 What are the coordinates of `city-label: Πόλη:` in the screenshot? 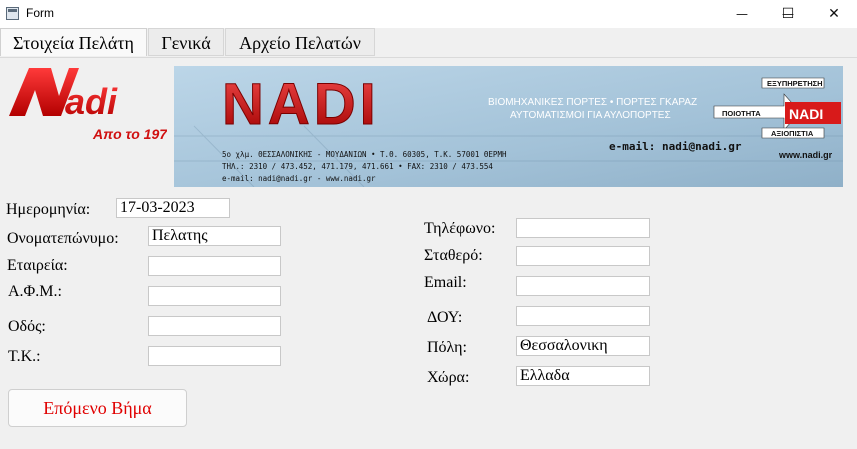 It's located at (447, 347).